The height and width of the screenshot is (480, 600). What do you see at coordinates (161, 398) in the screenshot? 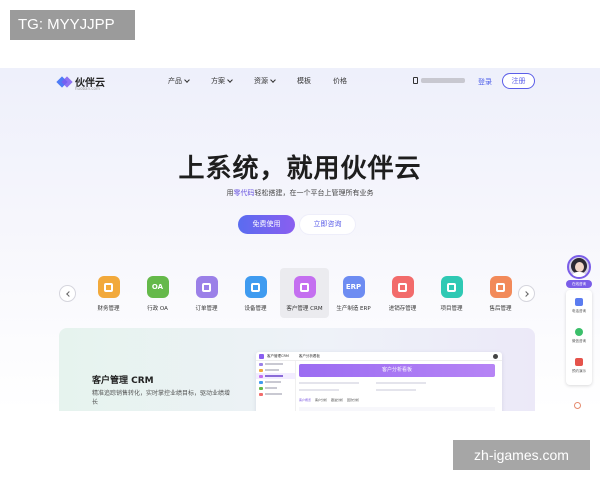
I see `feature-description: 精准追踪销售转化，实时掌控业绩目标，驱动业绩增长` at bounding box center [161, 398].